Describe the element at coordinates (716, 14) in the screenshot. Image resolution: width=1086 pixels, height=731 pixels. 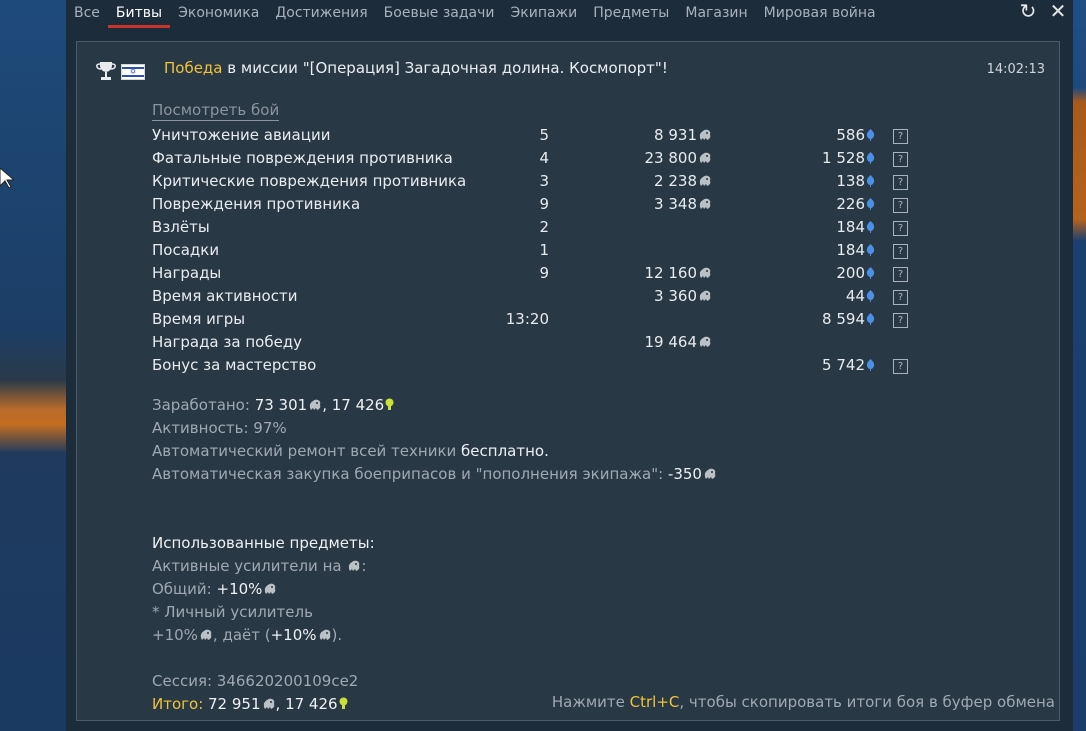
I see `tab-7: Магазин` at that location.